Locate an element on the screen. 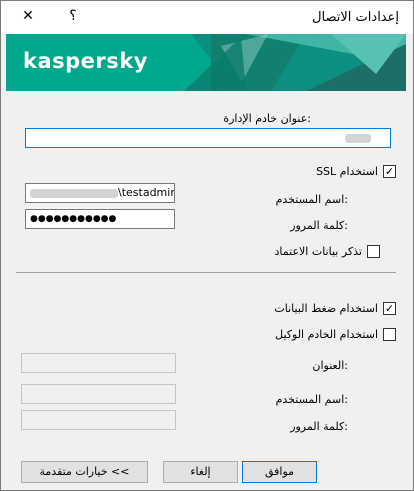 The height and width of the screenshot is (491, 414). close-icon: ✕ is located at coordinates (28, 16).